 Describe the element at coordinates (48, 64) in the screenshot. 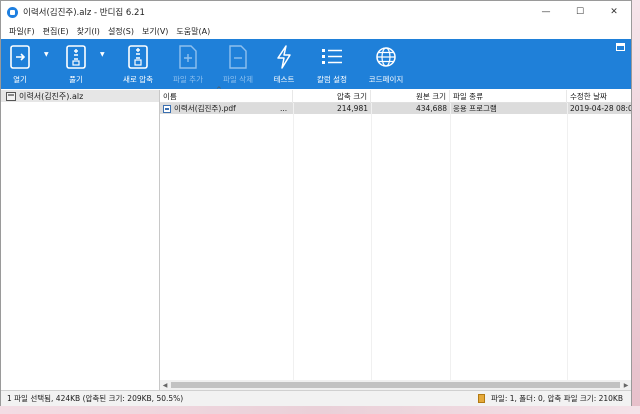

I see `open-dropdown: ▼` at that location.